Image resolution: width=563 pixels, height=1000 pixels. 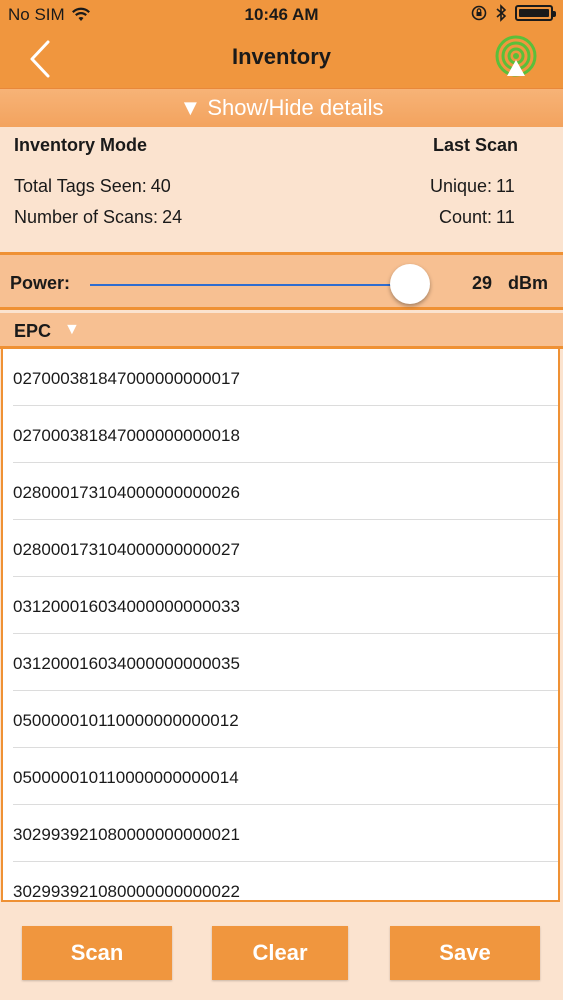 What do you see at coordinates (172, 217) in the screenshot?
I see `scans-value: 24` at bounding box center [172, 217].